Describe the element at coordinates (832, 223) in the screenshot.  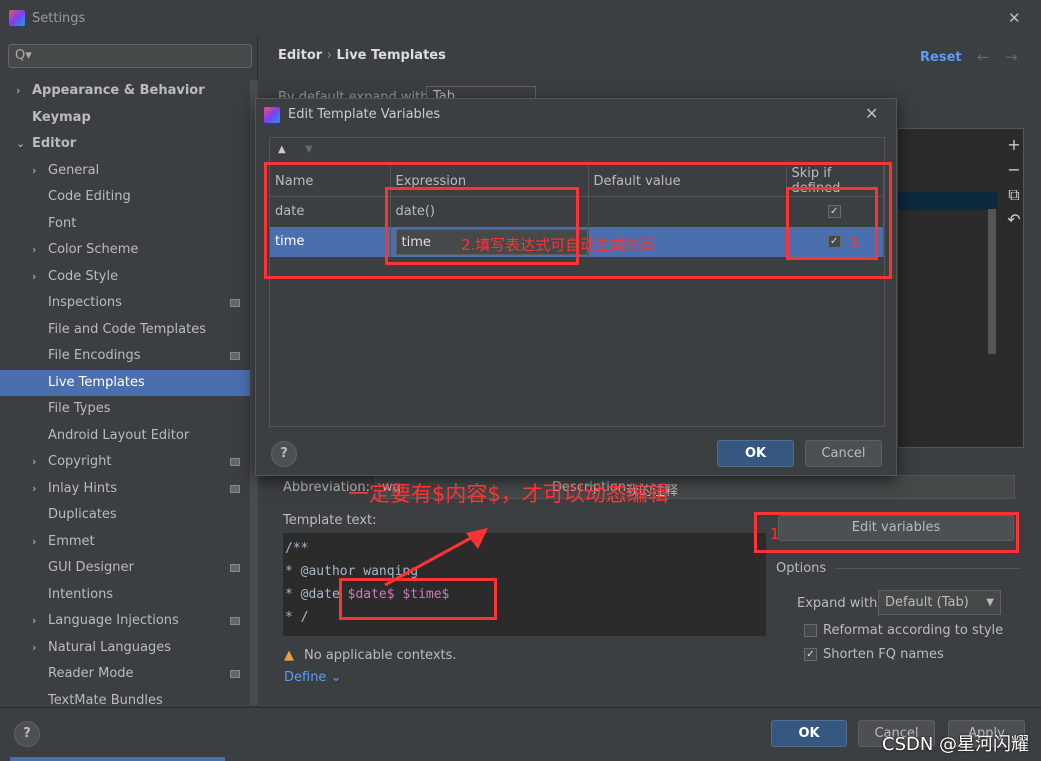
I see `annotation-skip-box` at that location.